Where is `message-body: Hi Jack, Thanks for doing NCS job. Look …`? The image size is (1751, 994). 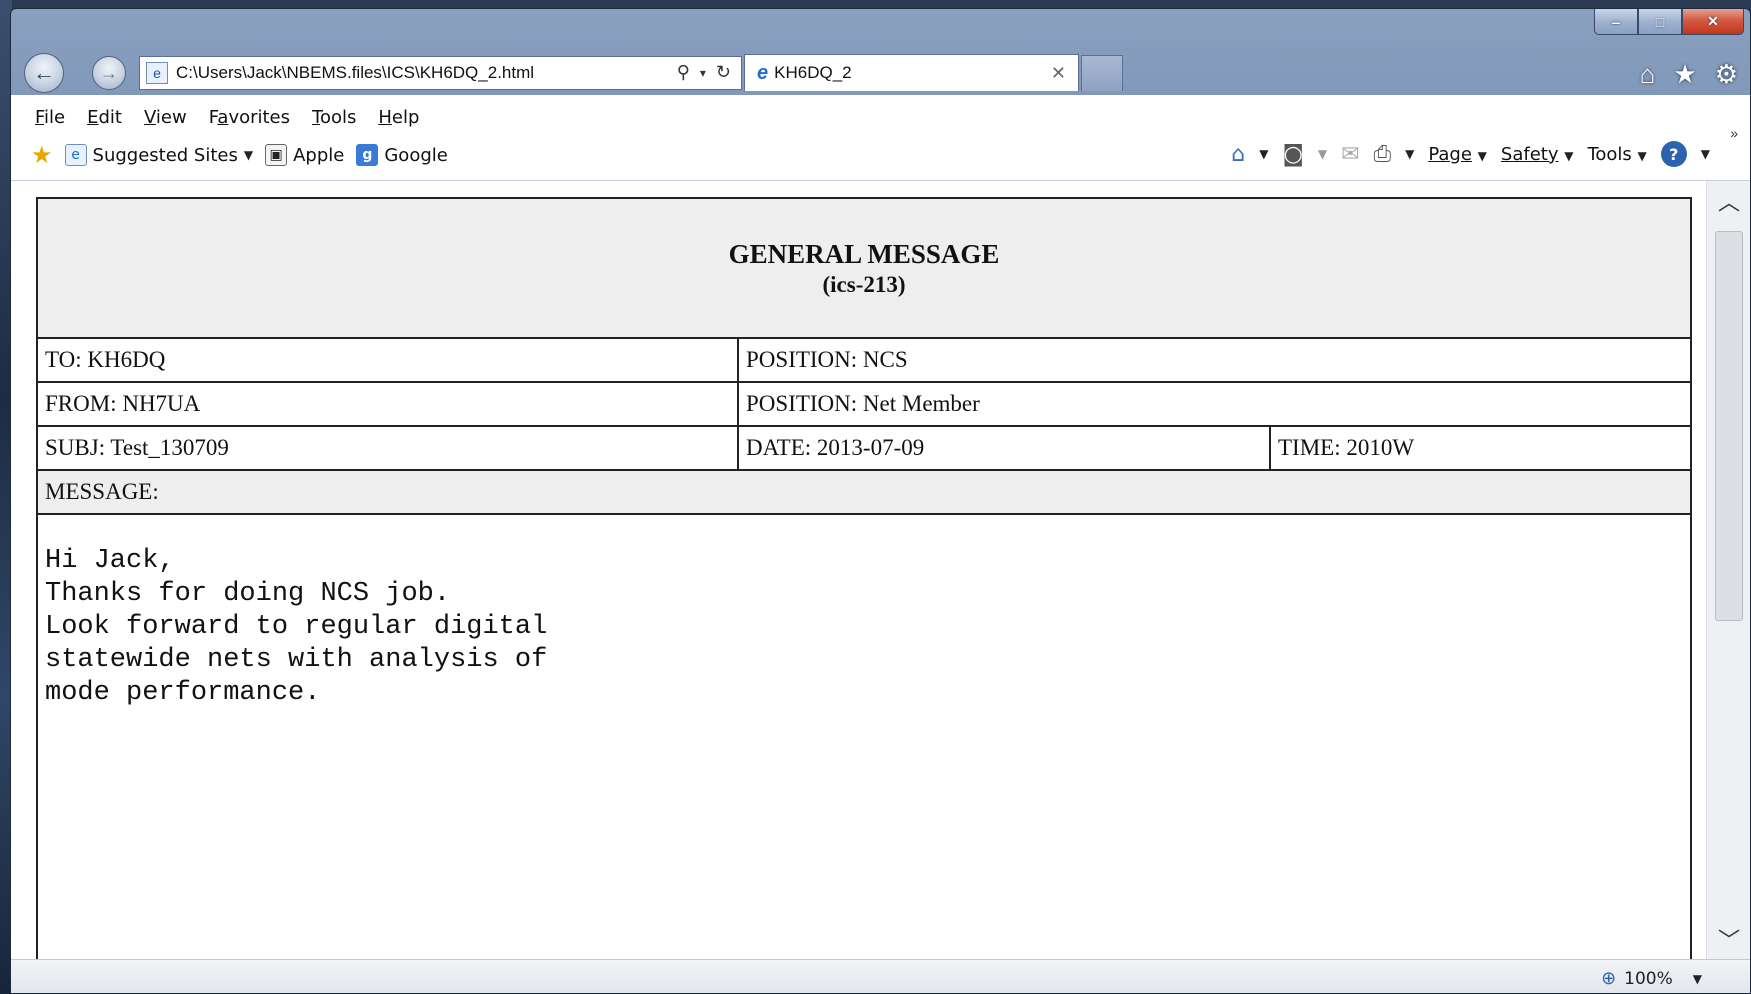
message-body: Hi Jack, Thanks for doing NCS job. Look … is located at coordinates (296, 627).